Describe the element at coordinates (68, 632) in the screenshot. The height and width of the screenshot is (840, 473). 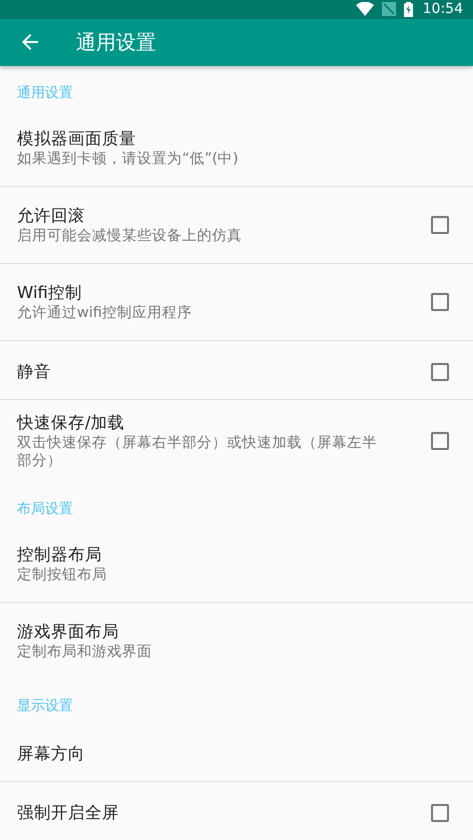
I see `setting-title: 游戏界面布局` at that location.